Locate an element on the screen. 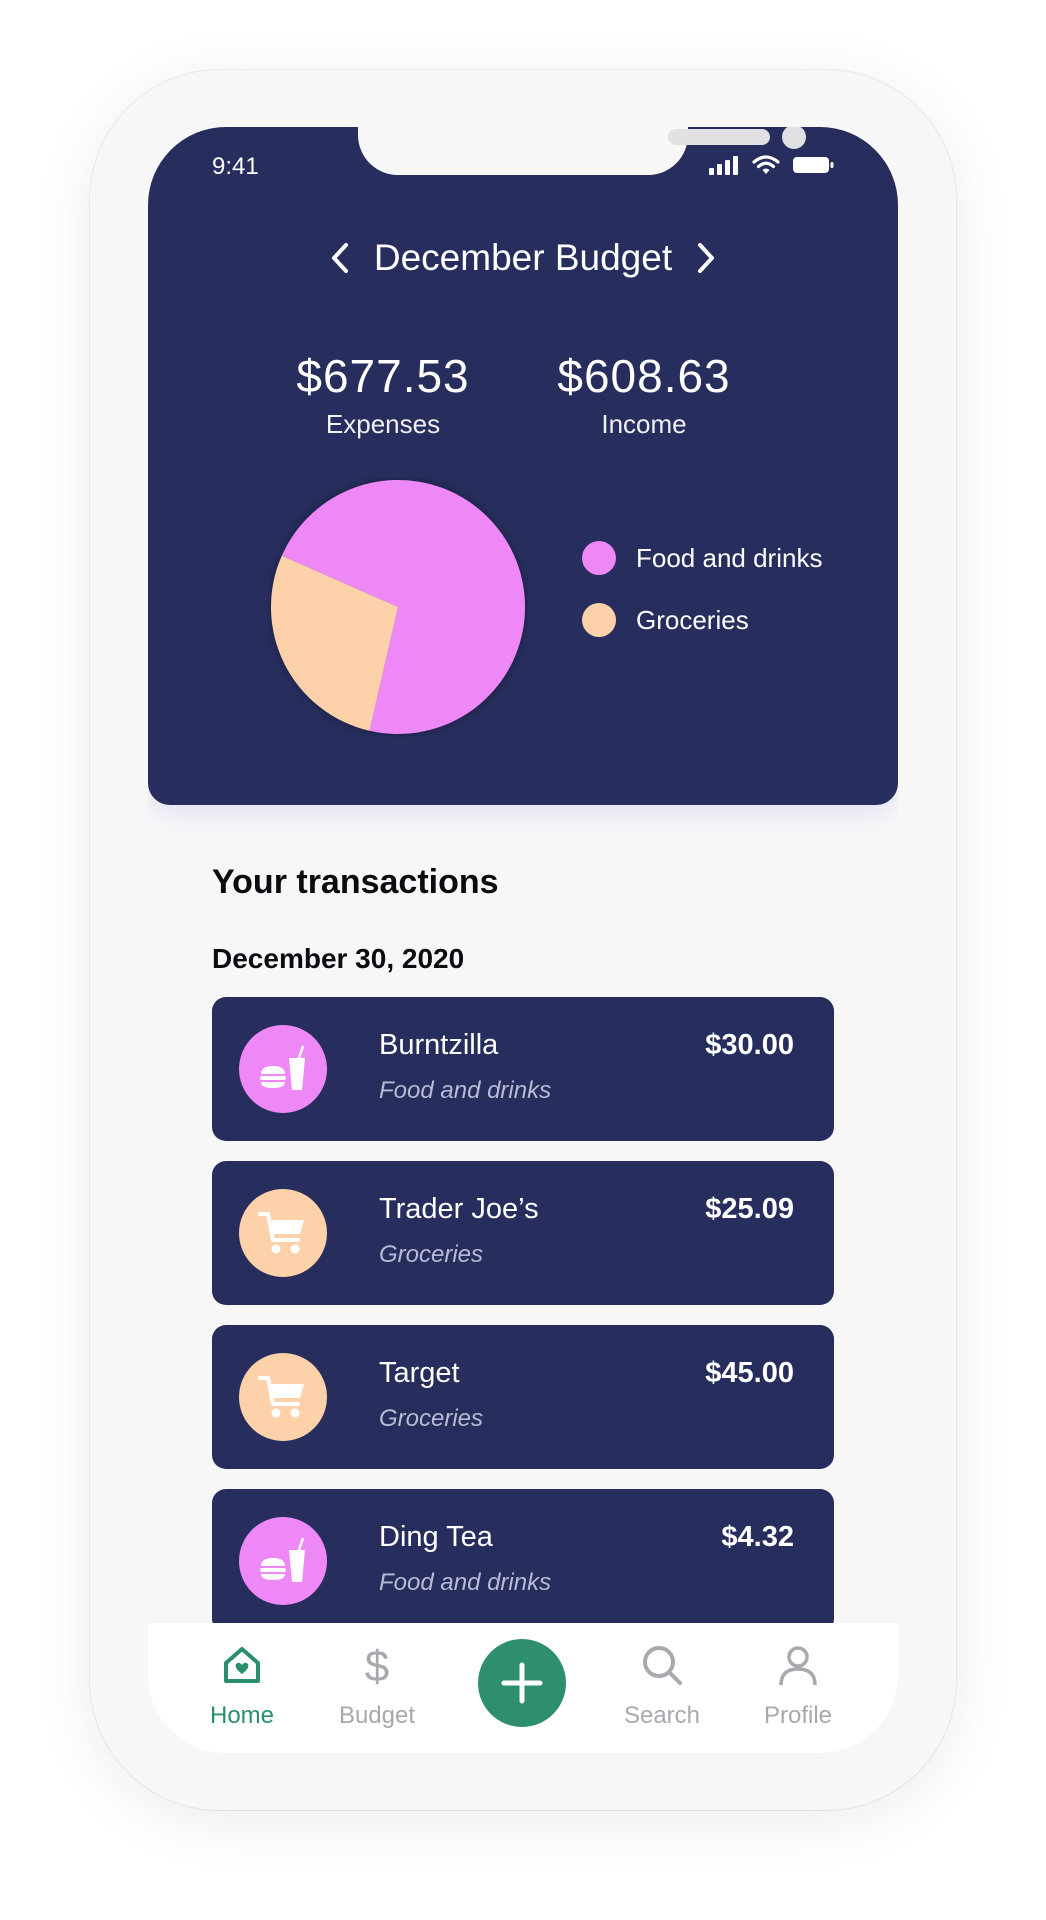 This screenshot has width=1046, height=1920. add-transaction-button is located at coordinates (522, 1683).